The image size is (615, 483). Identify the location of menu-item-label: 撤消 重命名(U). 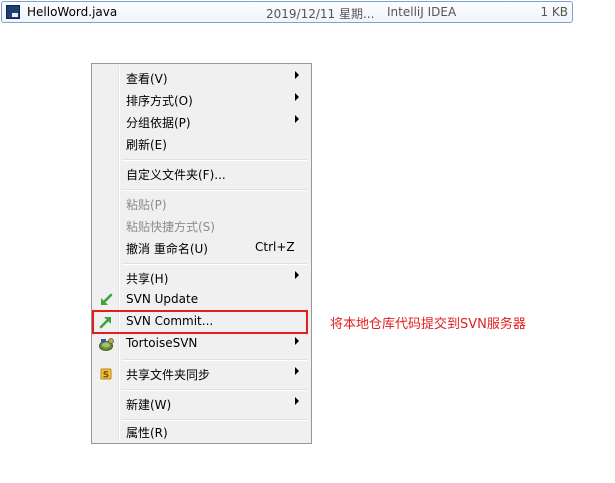
(167, 249).